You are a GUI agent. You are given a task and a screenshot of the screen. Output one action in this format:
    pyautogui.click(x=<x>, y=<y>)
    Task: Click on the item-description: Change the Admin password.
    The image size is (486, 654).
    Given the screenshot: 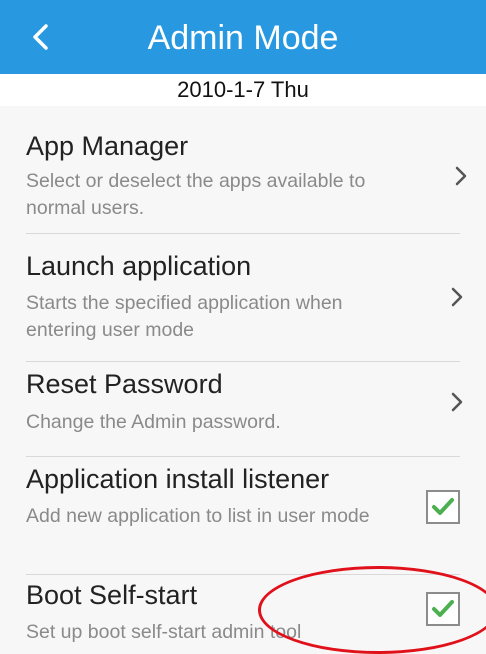 What is the action you would take?
    pyautogui.click(x=153, y=422)
    